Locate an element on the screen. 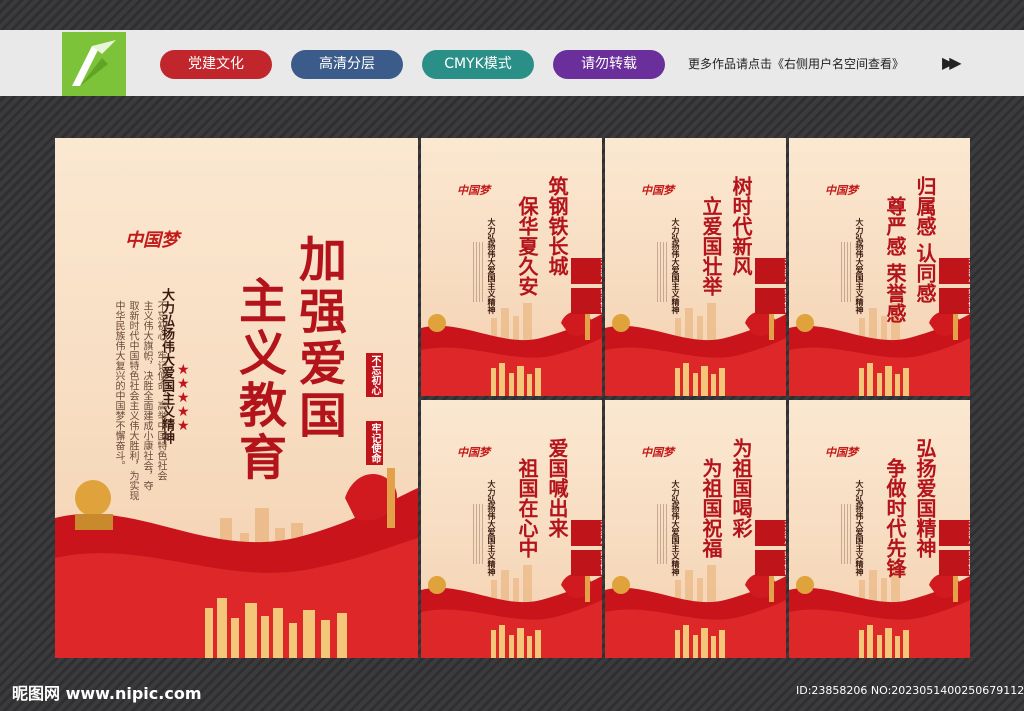 The image size is (1024, 711). small-poster-4: 中国梦 爱国喊出来 祖国在心中 大力弘扬伟大爱国主义精神 不忘初心 牢记使命 is located at coordinates (511, 529).